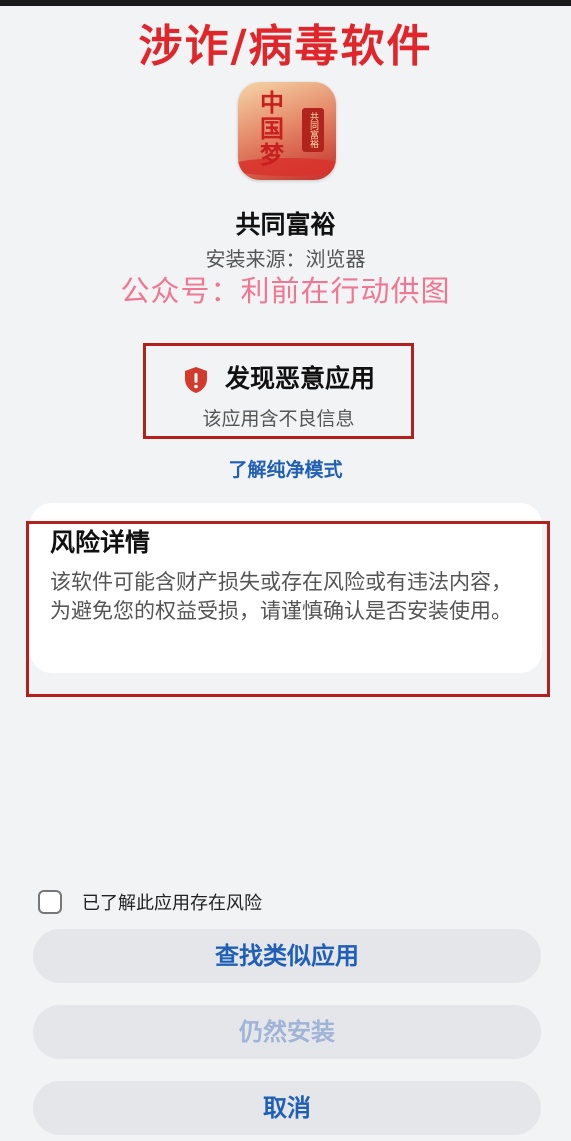 The image size is (571, 1141). I want to click on warning-title: 发现恶意应用, so click(291, 379).